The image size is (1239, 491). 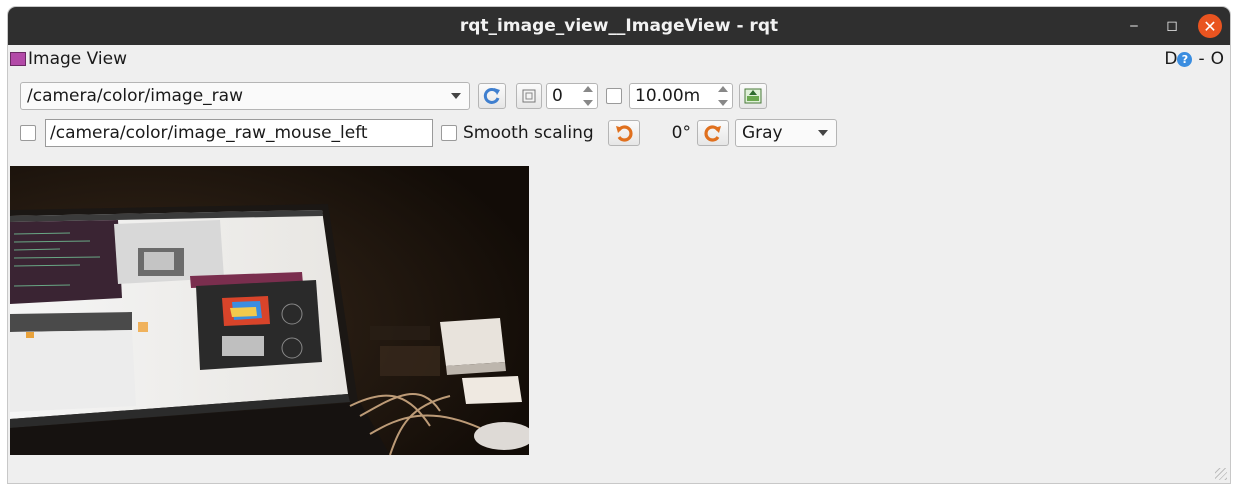 I want to click on zoom-1-button, so click(x=529, y=96).